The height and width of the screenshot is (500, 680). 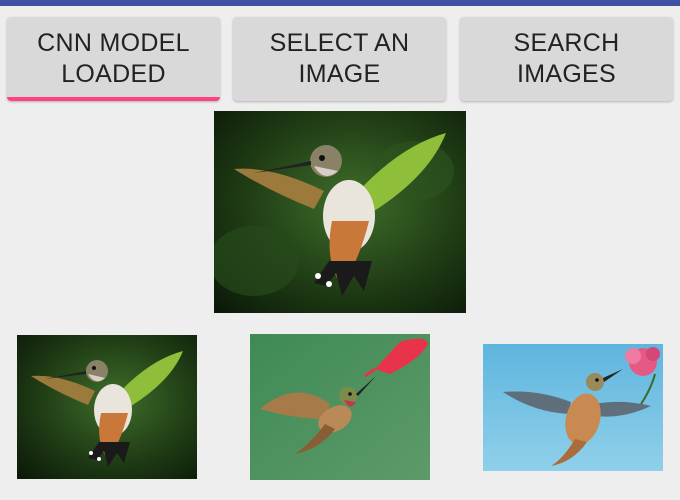 I want to click on search-images-button: SEARCH IMAGES, so click(x=566, y=59).